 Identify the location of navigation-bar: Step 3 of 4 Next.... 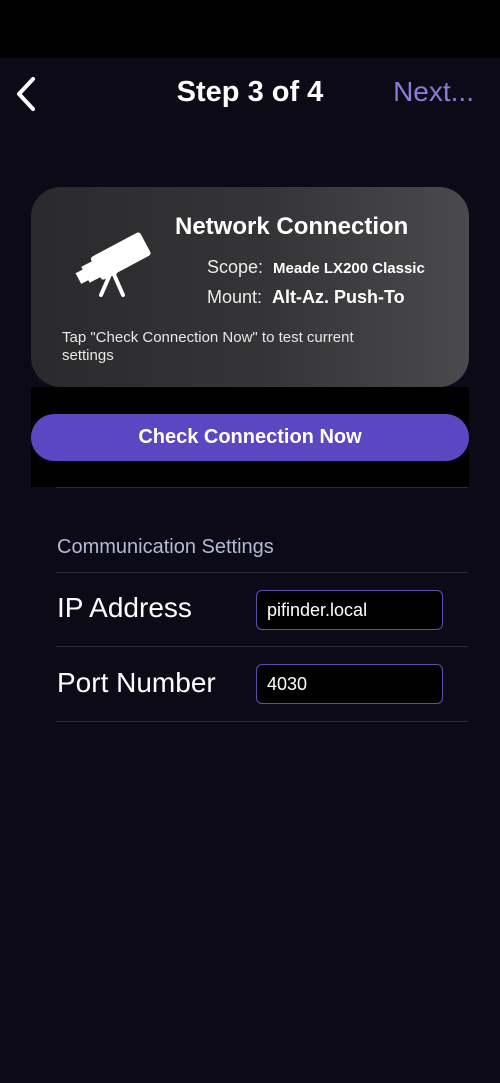
(250, 94).